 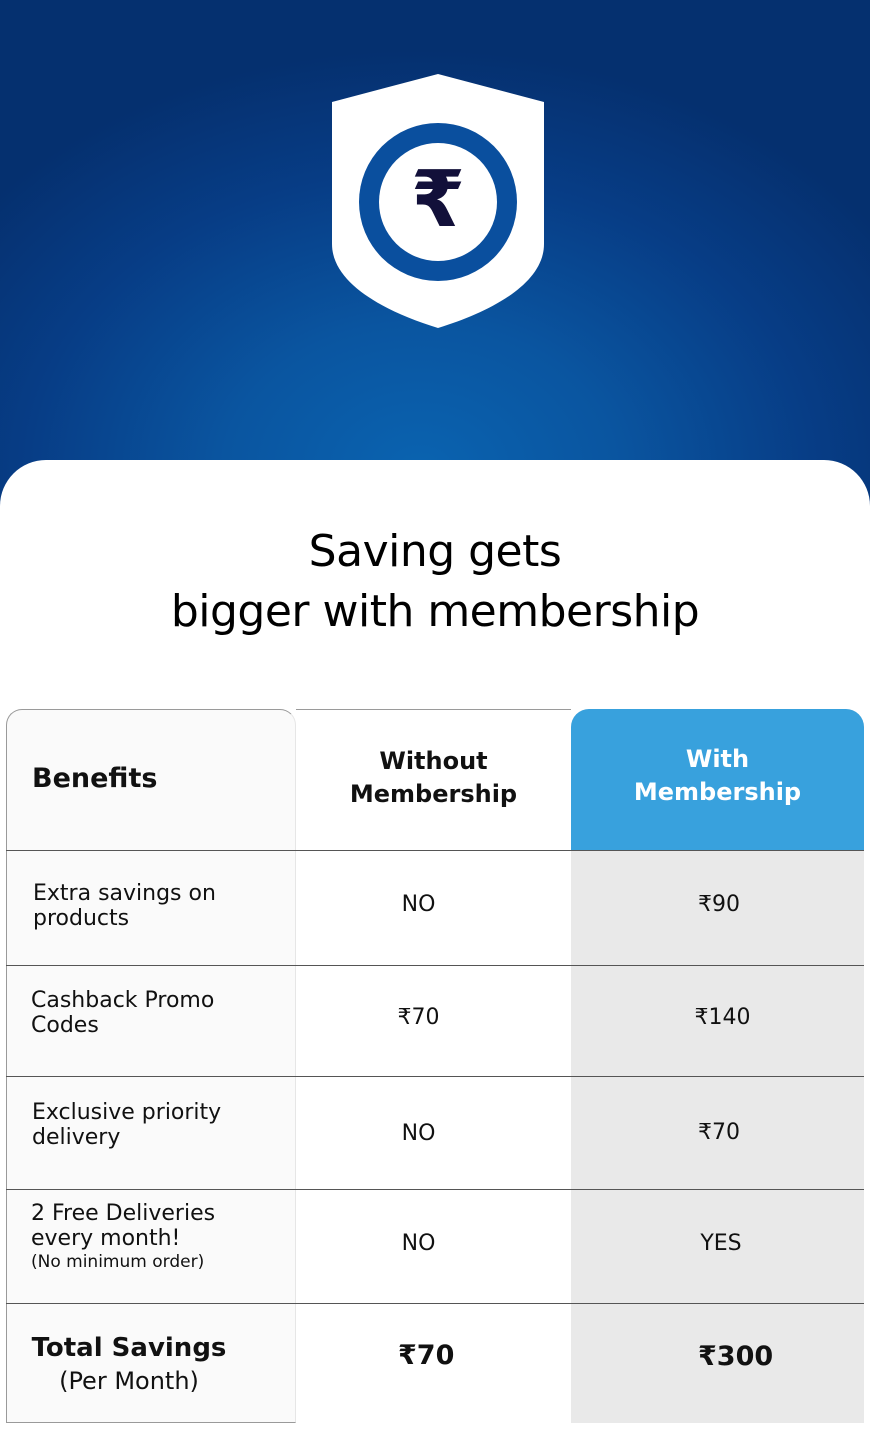 What do you see at coordinates (418, 904) in the screenshot?
I see `row-1-without: NO` at bounding box center [418, 904].